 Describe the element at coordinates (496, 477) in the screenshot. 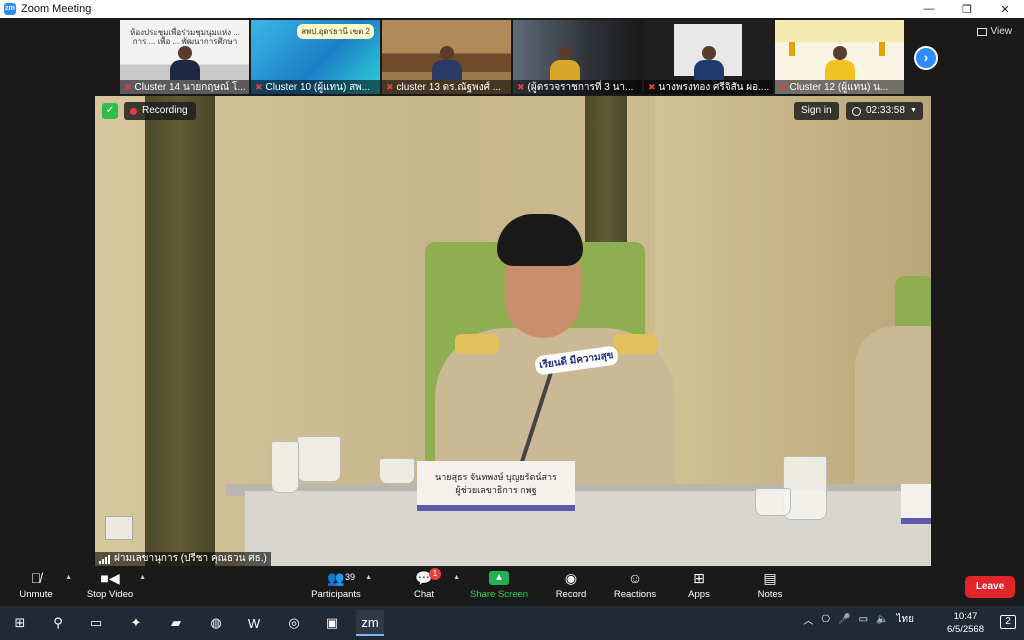

I see `nameplate-name: นายสุธร จันทพงษ์ บุญยรัตน์สาร` at that location.